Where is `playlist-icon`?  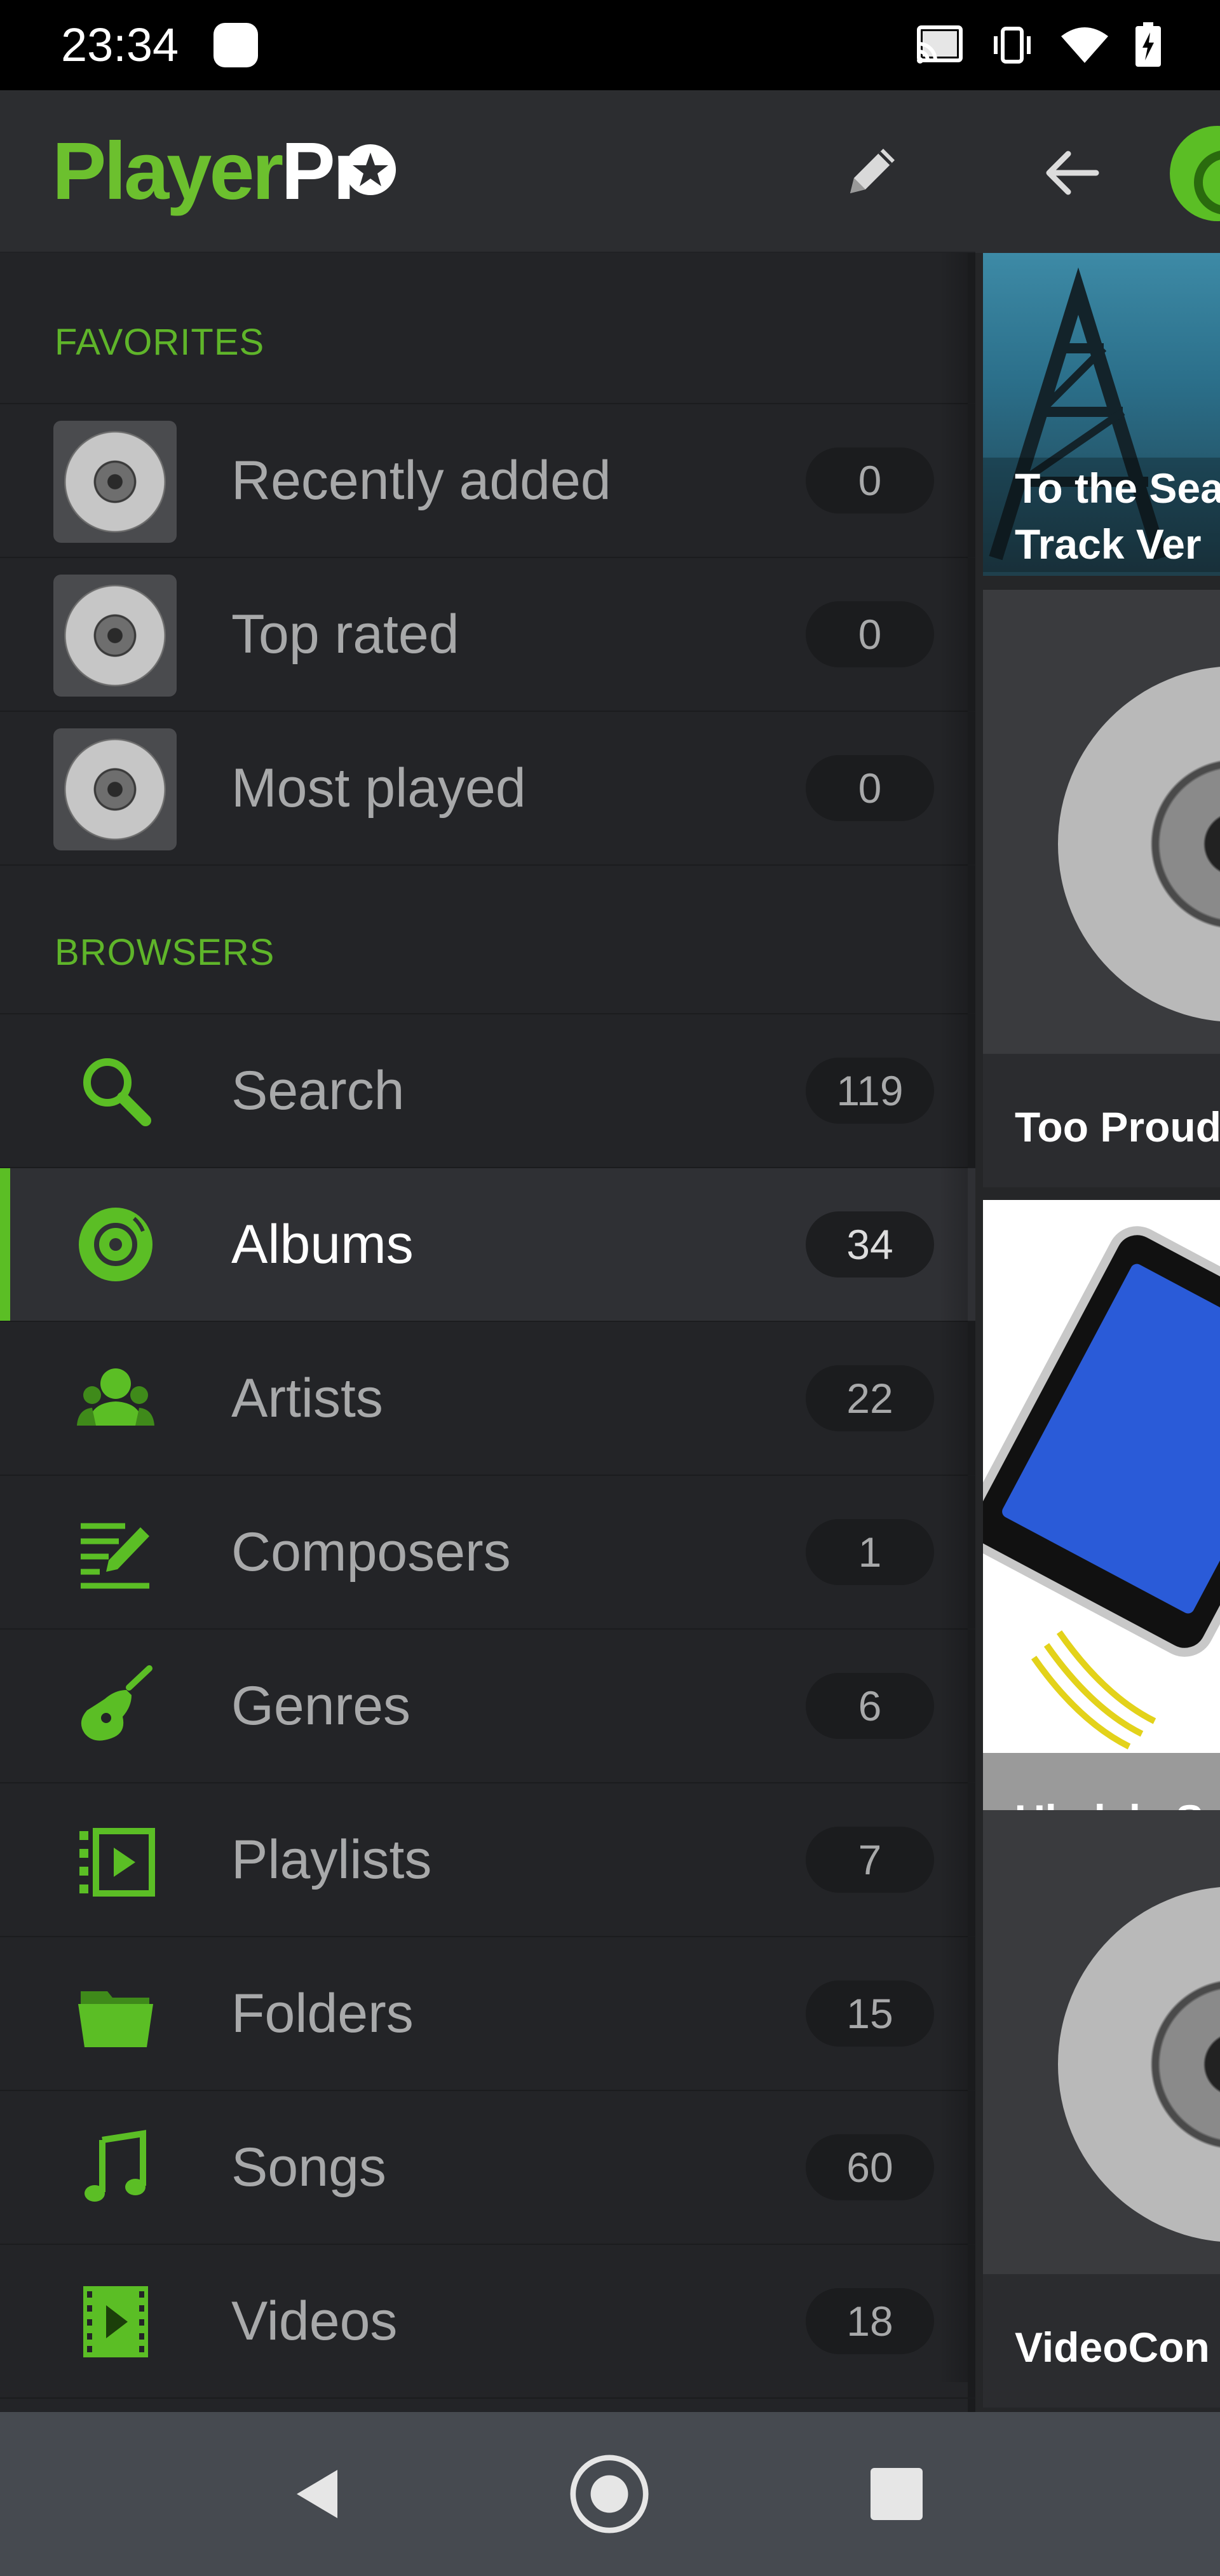
playlist-icon is located at coordinates (115, 1860).